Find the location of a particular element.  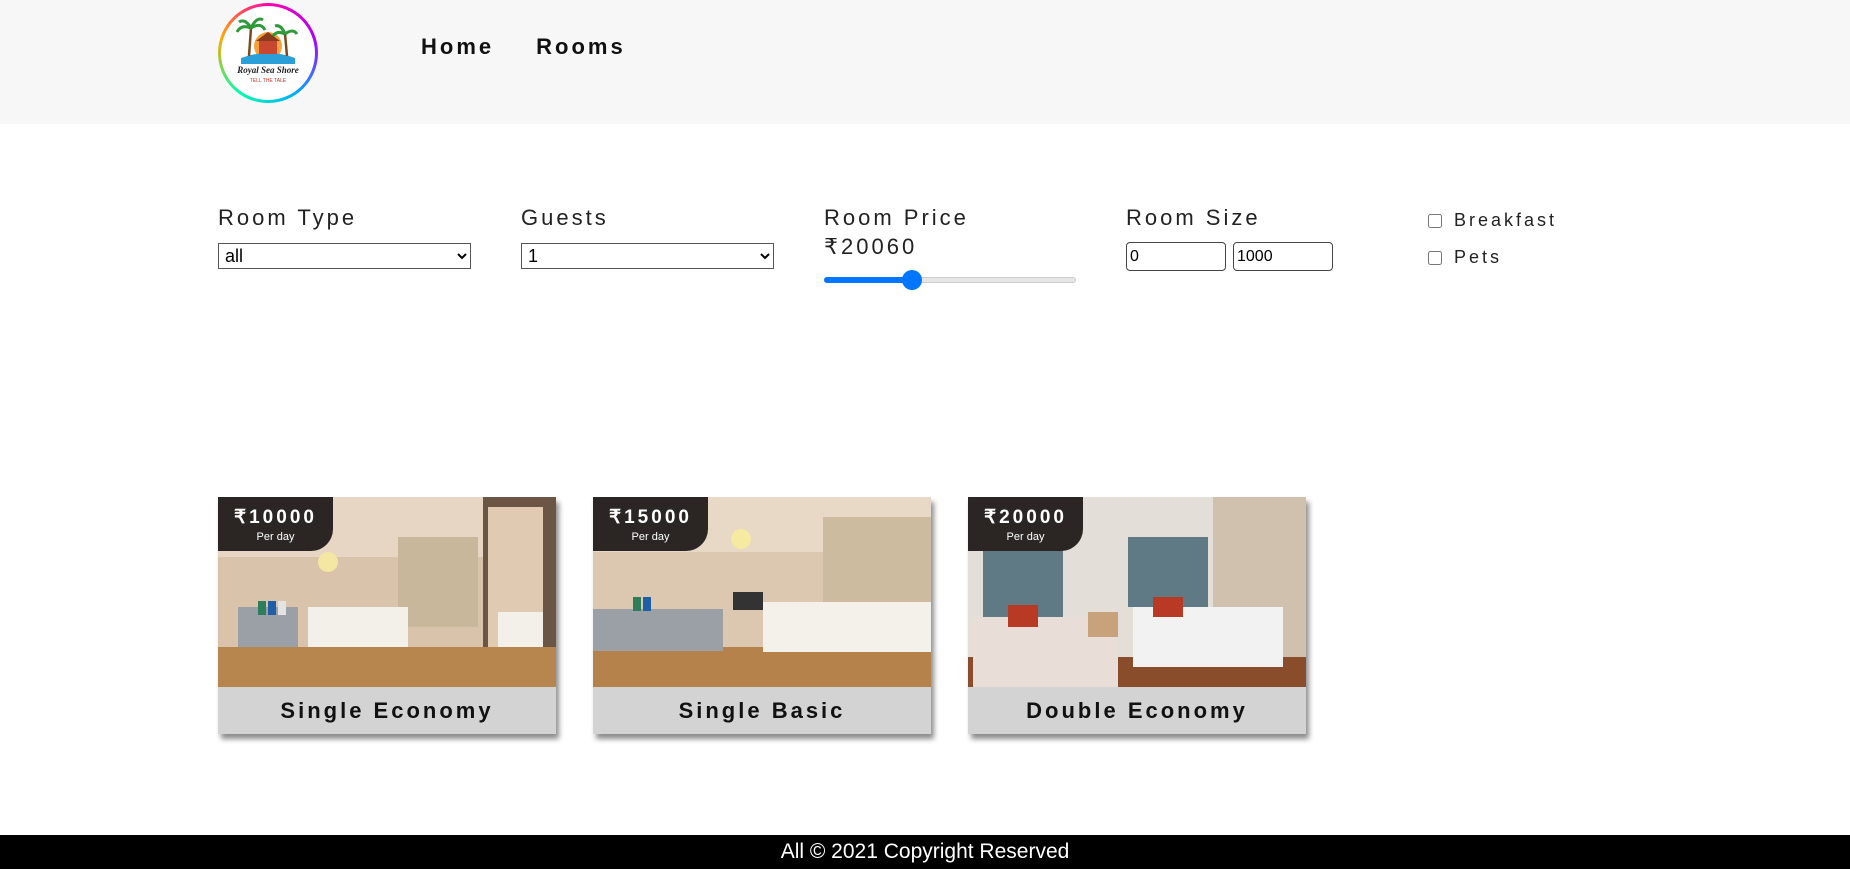

nav-home-link: Home is located at coordinates (457, 47).